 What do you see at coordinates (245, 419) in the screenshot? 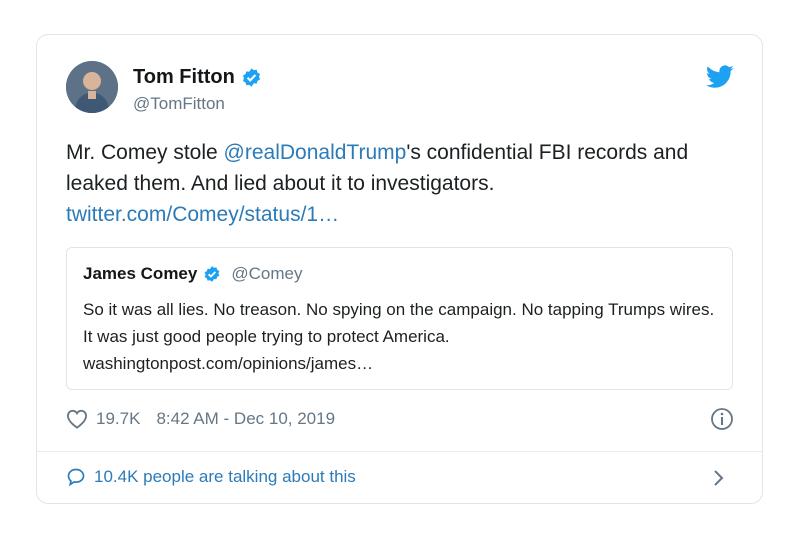
I see `timestamp: 8:42 AM - Dec 10, 2019` at bounding box center [245, 419].